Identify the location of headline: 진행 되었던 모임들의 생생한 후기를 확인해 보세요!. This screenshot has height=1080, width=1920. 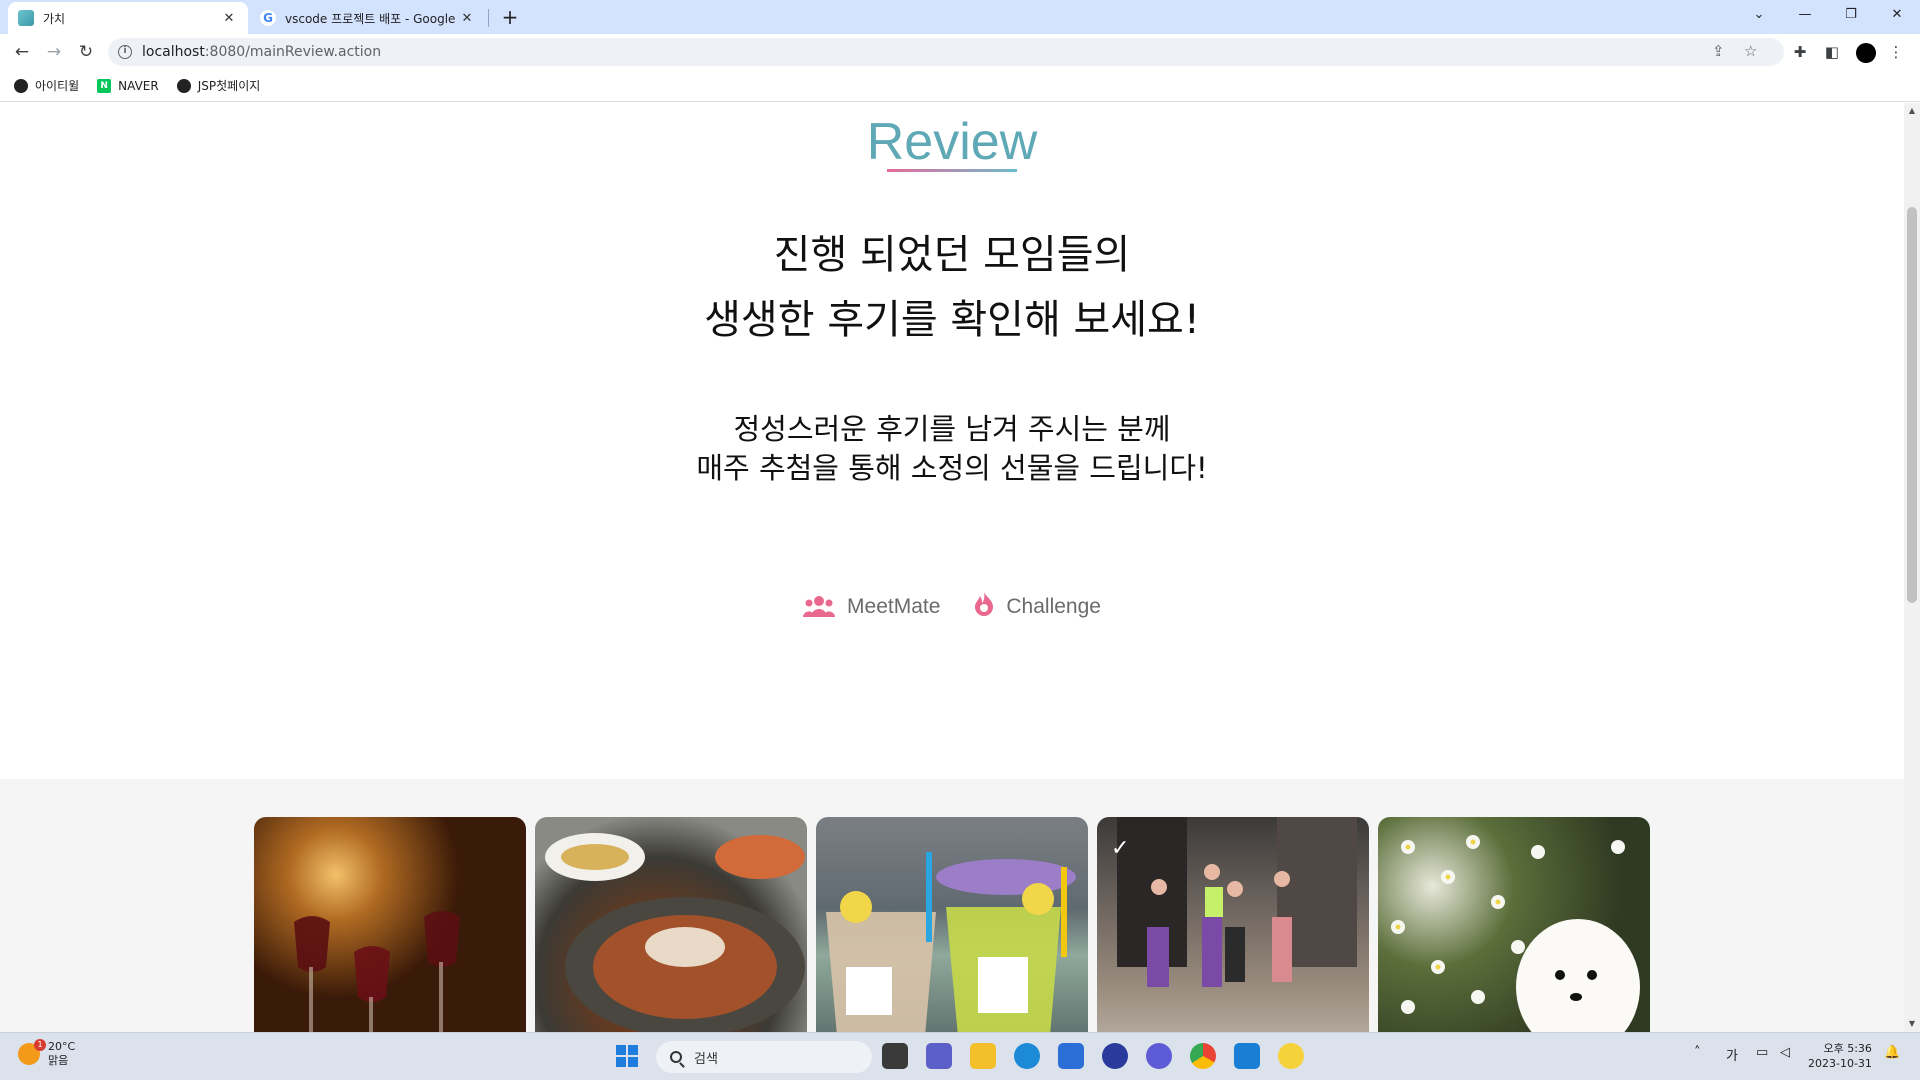
(952, 288).